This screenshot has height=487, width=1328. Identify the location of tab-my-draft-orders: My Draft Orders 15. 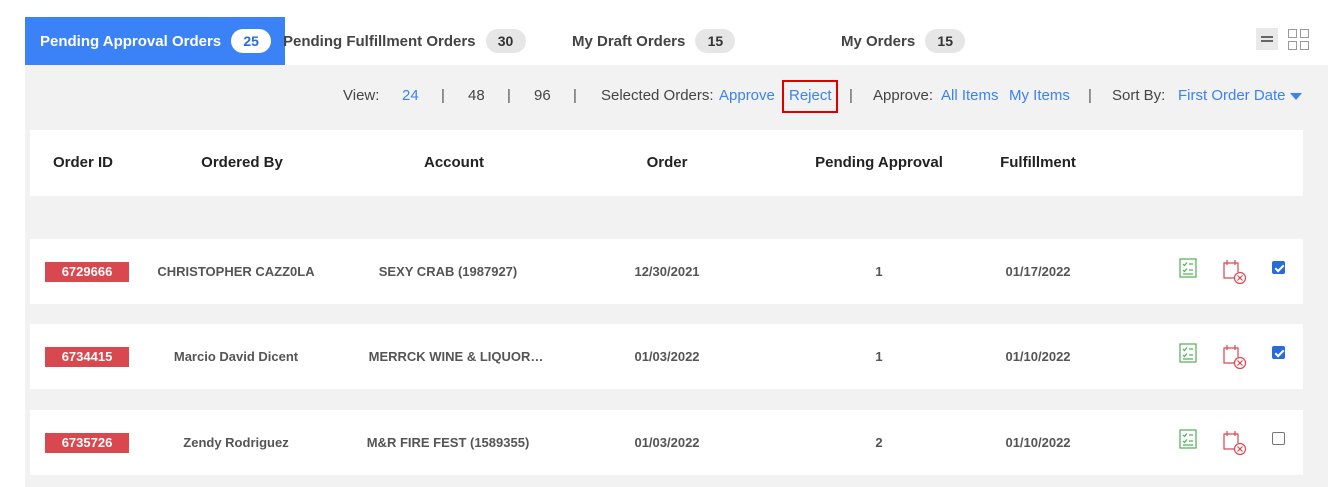
(654, 41).